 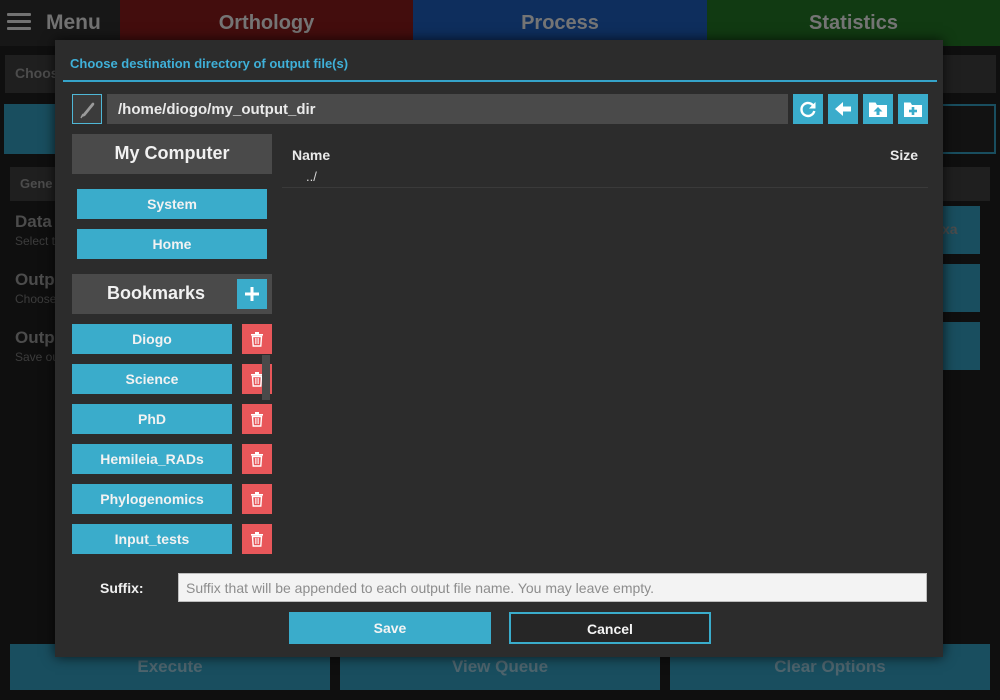 I want to click on bookmark-button: Hemileia_RADs, so click(x=152, y=459).